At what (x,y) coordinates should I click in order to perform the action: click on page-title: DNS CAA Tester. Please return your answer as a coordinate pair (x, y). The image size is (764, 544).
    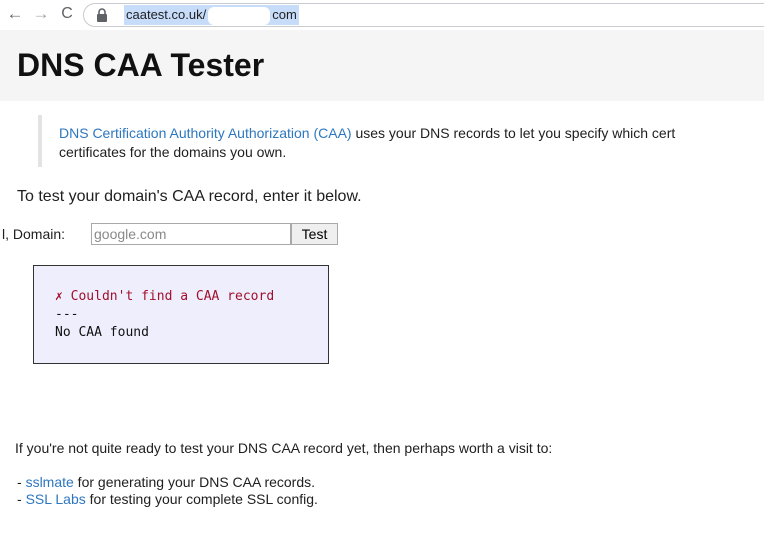
    Looking at the image, I should click on (141, 65).